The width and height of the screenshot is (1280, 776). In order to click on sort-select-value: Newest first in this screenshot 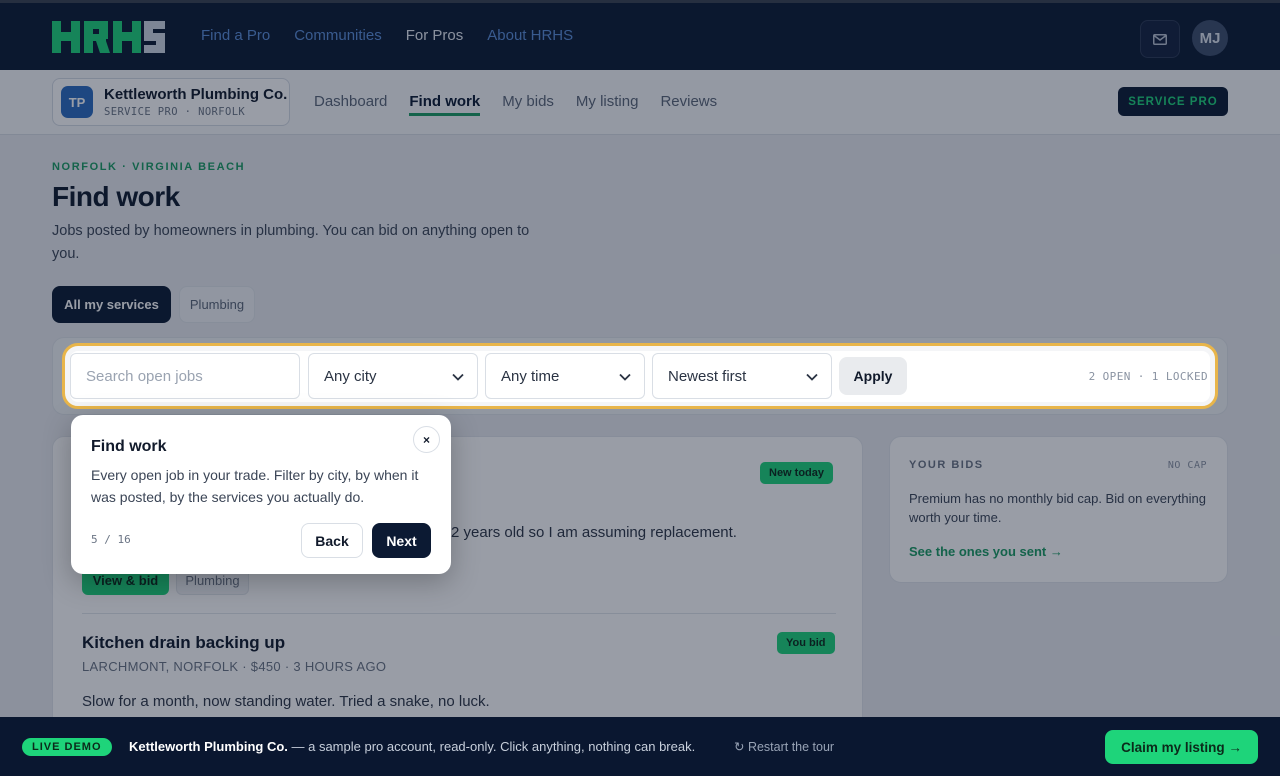, I will do `click(707, 376)`.